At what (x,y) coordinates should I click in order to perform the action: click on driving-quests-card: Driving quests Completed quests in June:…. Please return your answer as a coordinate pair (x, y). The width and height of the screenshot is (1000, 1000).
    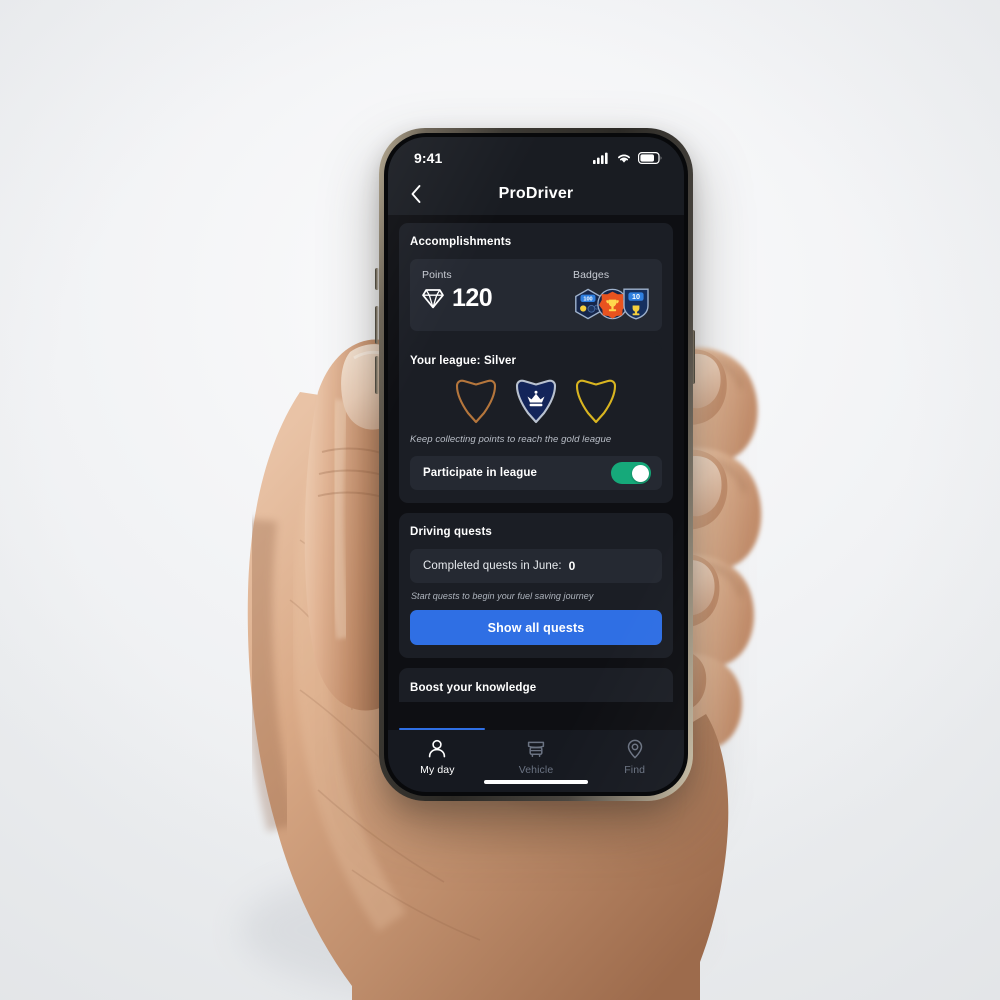
    Looking at the image, I should click on (536, 585).